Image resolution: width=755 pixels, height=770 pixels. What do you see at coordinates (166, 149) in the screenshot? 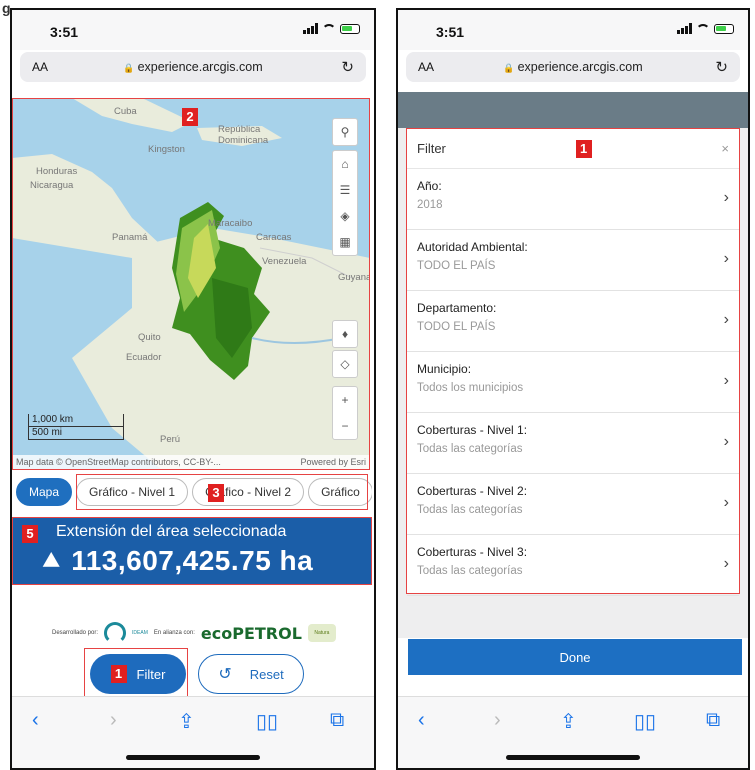
I see `map-label-kingston: Kingston` at bounding box center [166, 149].